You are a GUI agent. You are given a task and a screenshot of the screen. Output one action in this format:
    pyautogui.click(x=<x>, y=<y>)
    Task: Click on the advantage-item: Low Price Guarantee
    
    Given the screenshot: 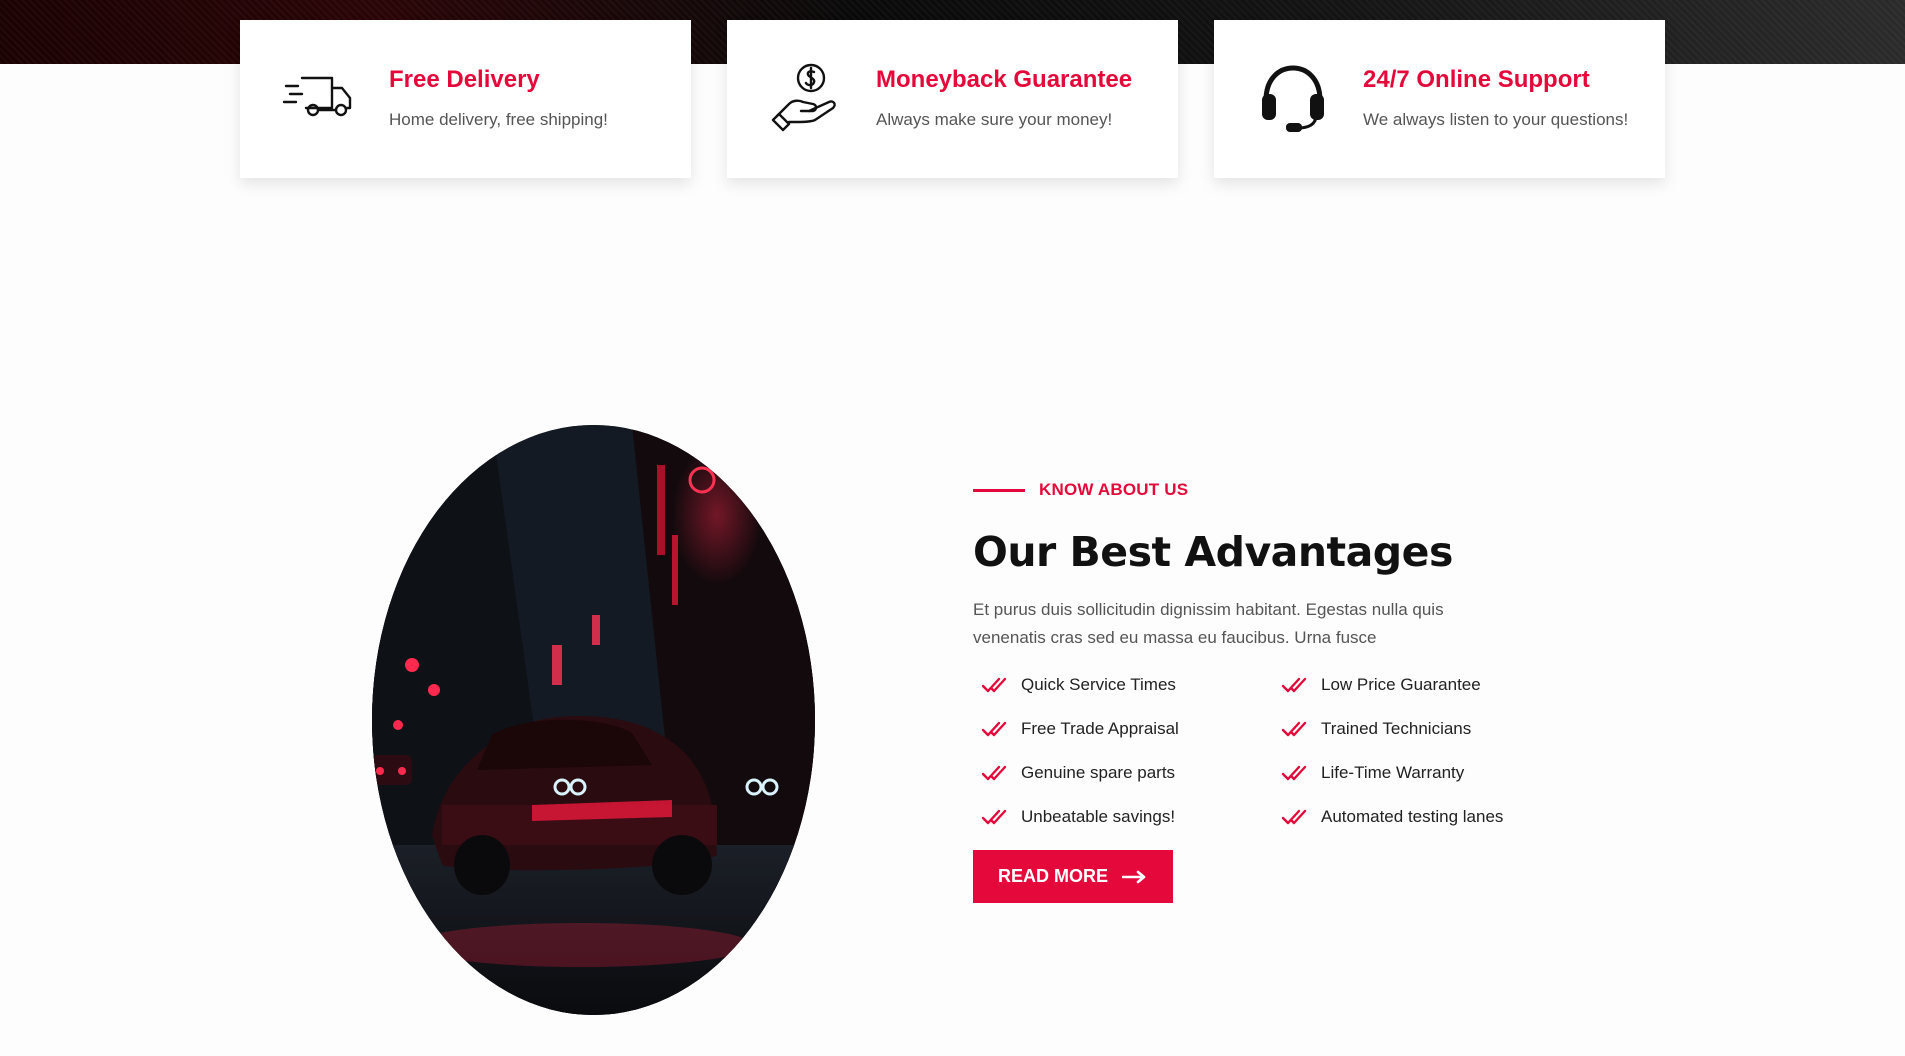 What is the action you would take?
    pyautogui.click(x=1423, y=685)
    